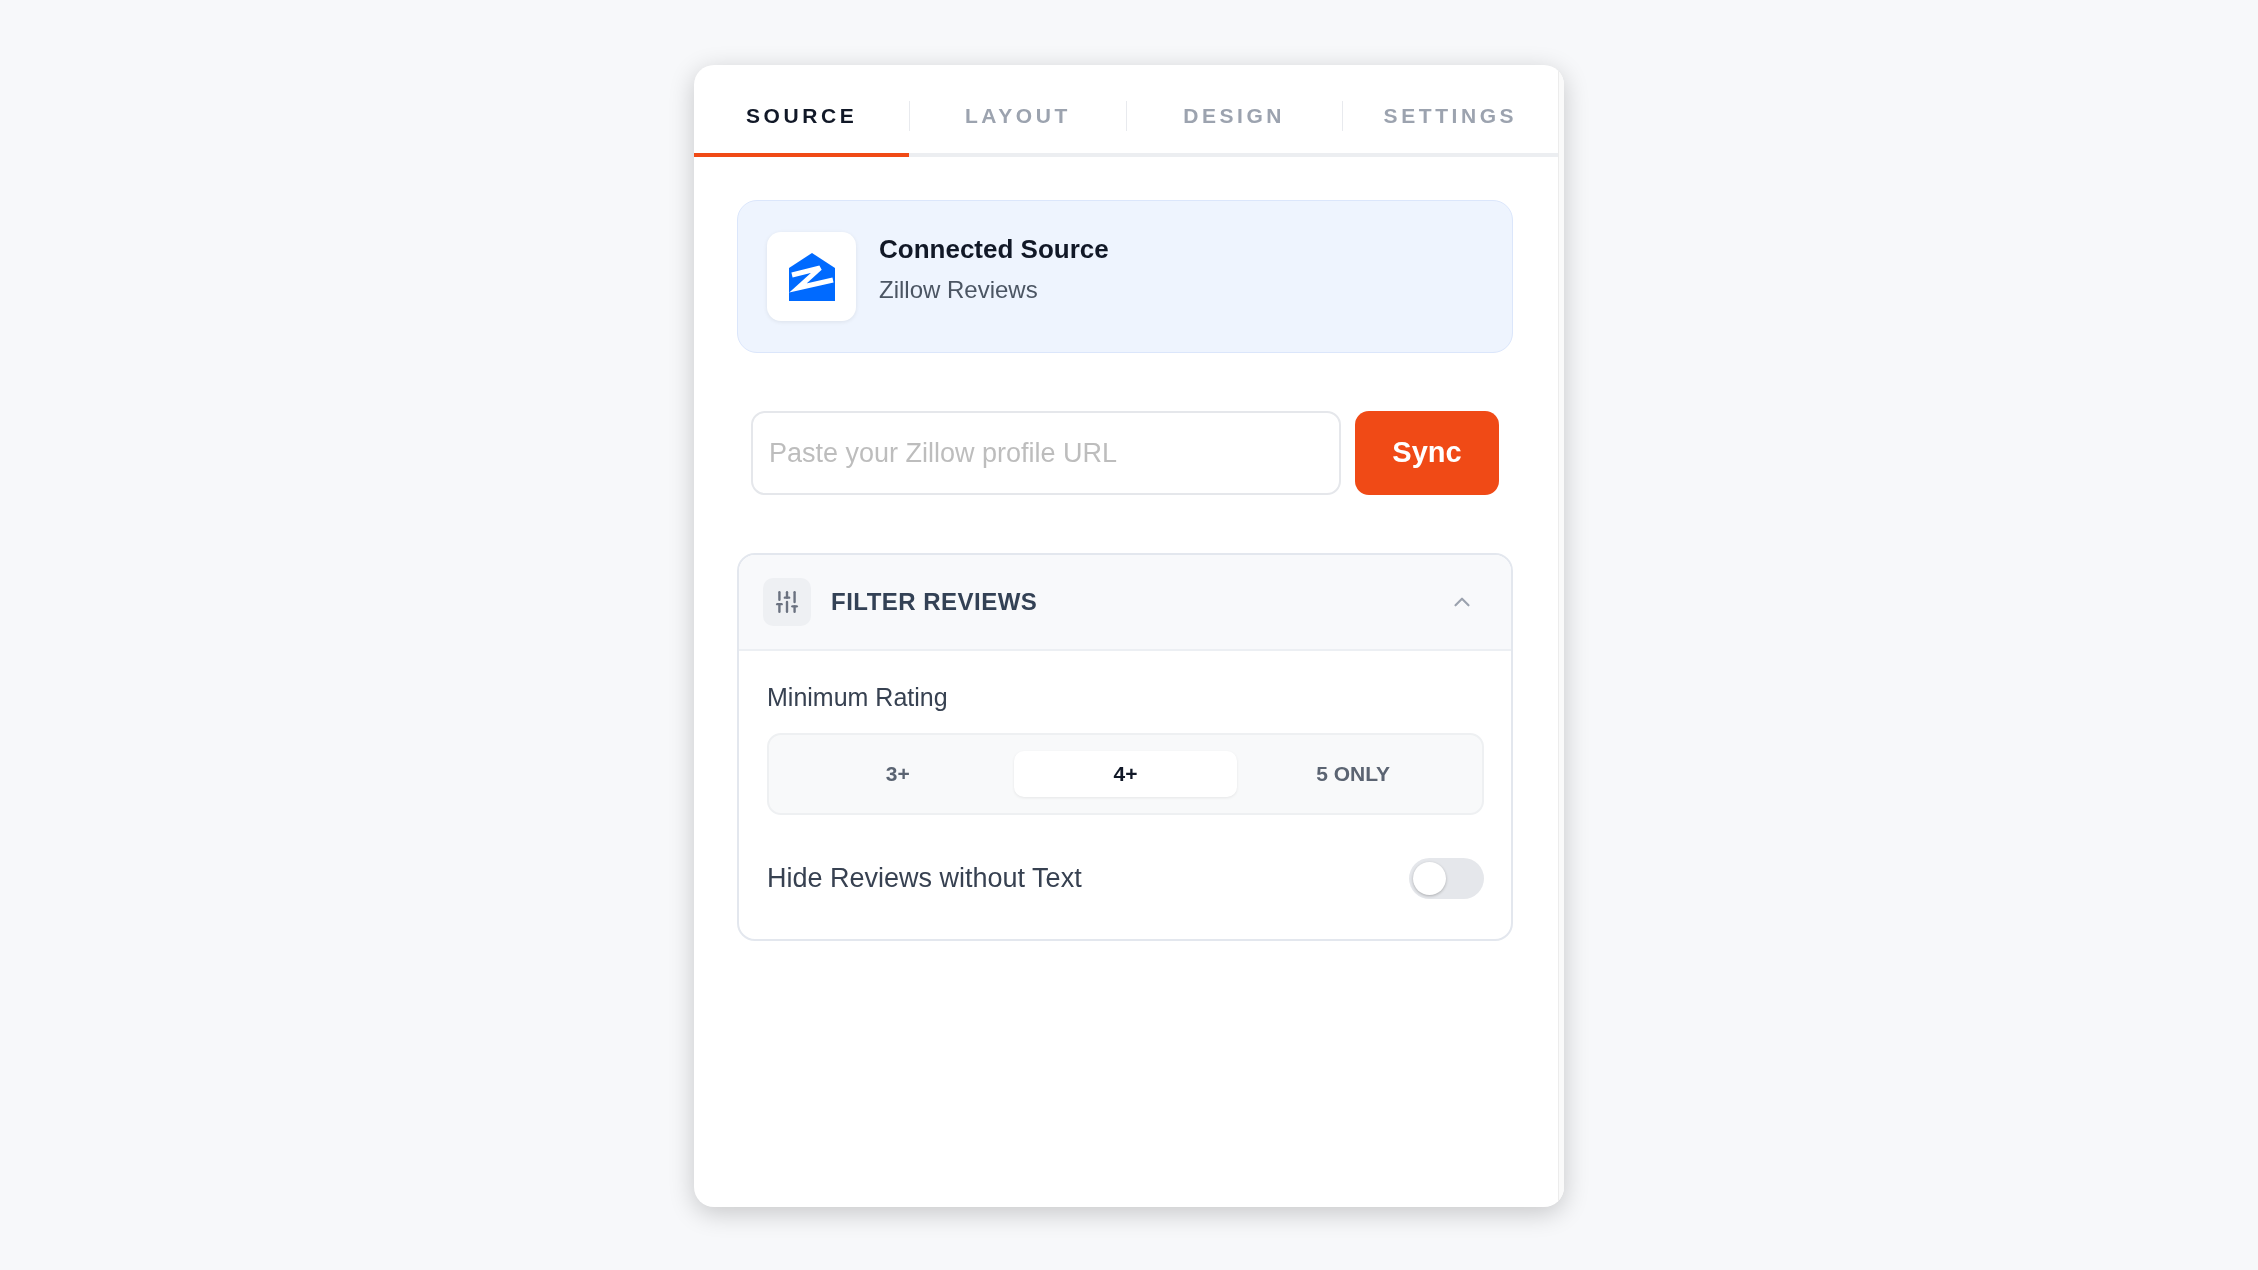  What do you see at coordinates (898, 773) in the screenshot?
I see `rating-option: 3+` at bounding box center [898, 773].